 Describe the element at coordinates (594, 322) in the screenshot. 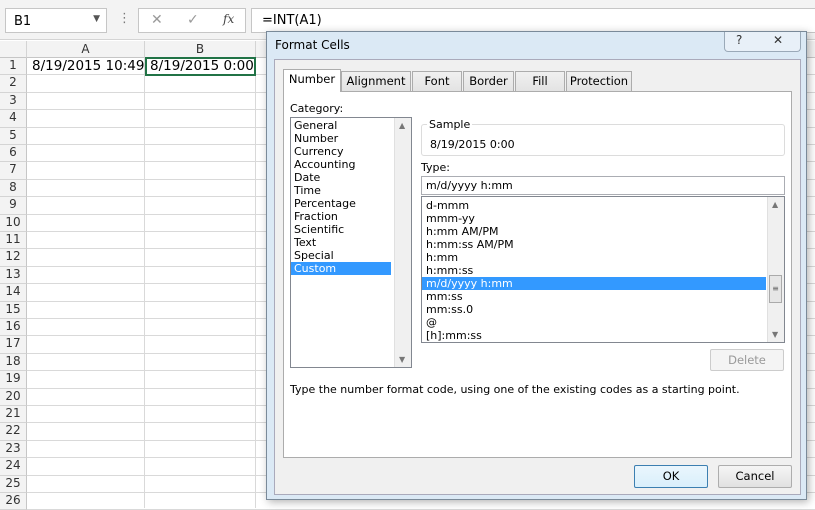

I see `format-item: @` at that location.